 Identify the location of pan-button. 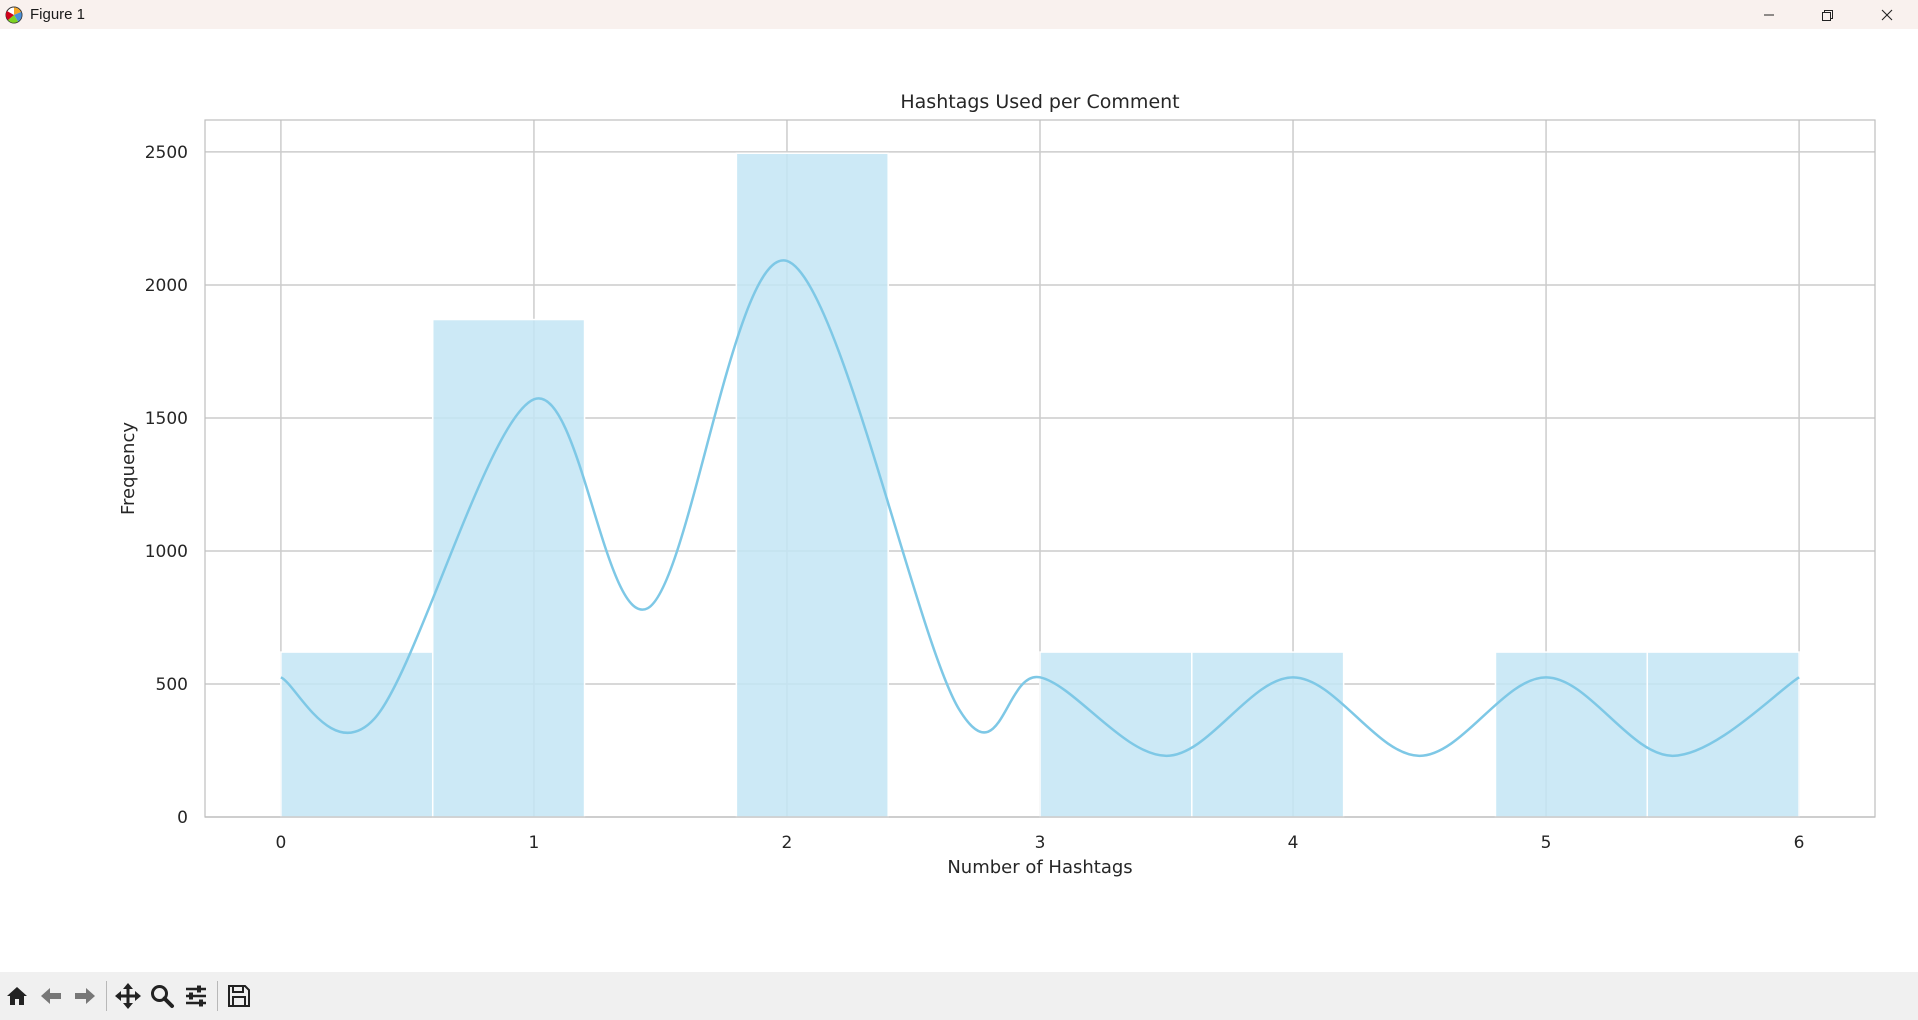
(128, 996).